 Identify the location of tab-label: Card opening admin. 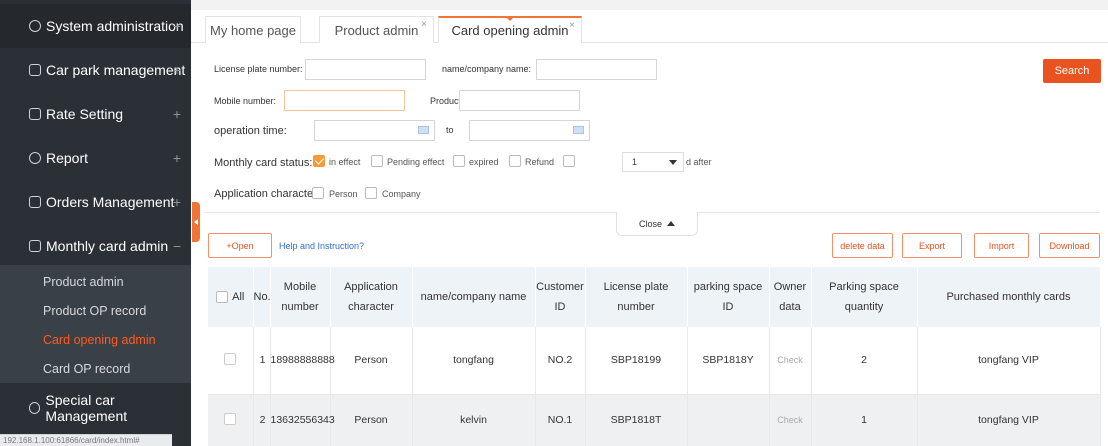
(510, 30).